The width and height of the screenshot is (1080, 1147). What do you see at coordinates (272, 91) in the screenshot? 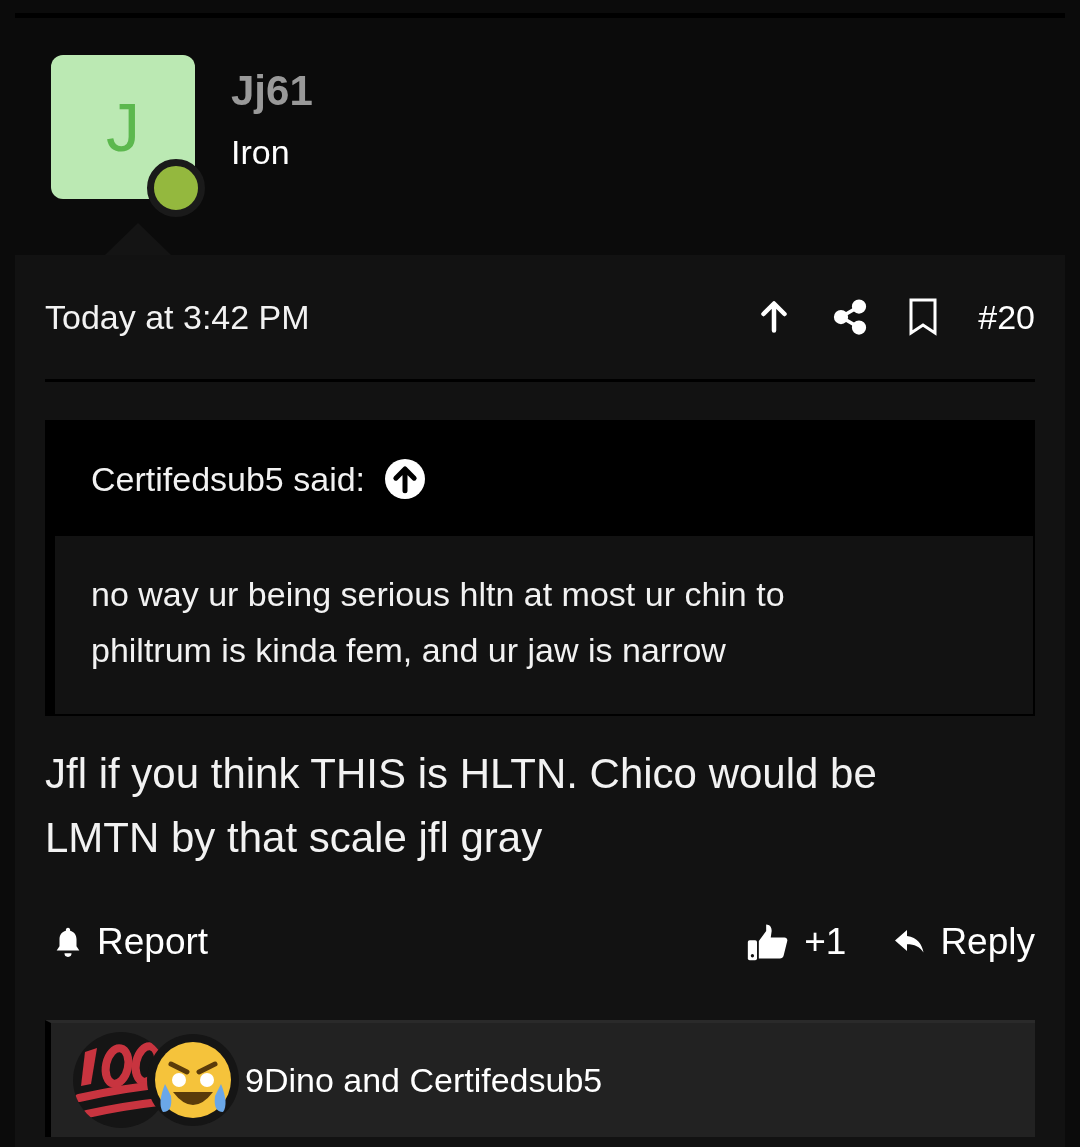
I see `username: Jj61` at bounding box center [272, 91].